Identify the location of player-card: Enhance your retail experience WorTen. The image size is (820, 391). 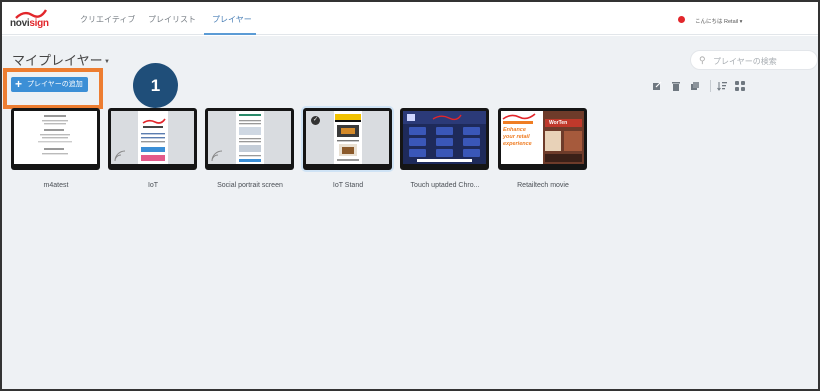
(542, 139).